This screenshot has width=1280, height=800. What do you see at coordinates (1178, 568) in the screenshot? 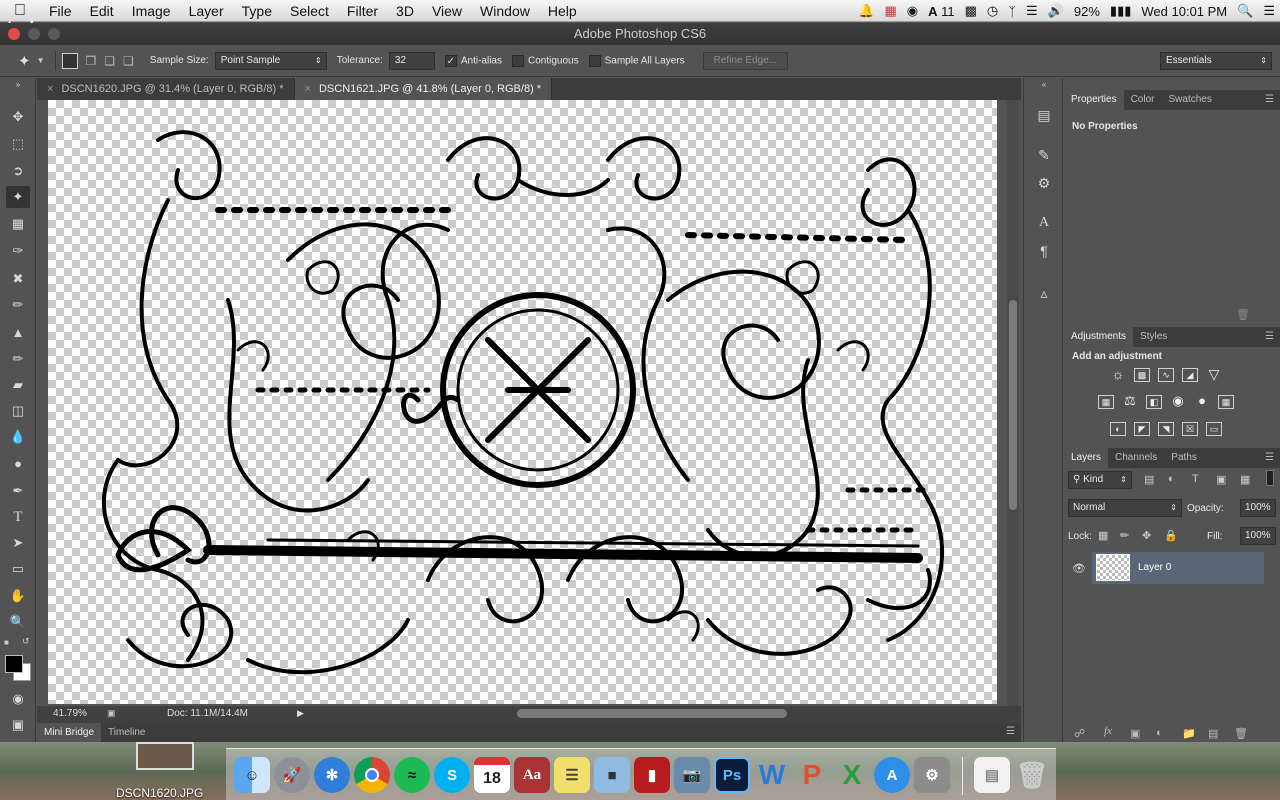
I see `layer-row: Layer 0` at bounding box center [1178, 568].